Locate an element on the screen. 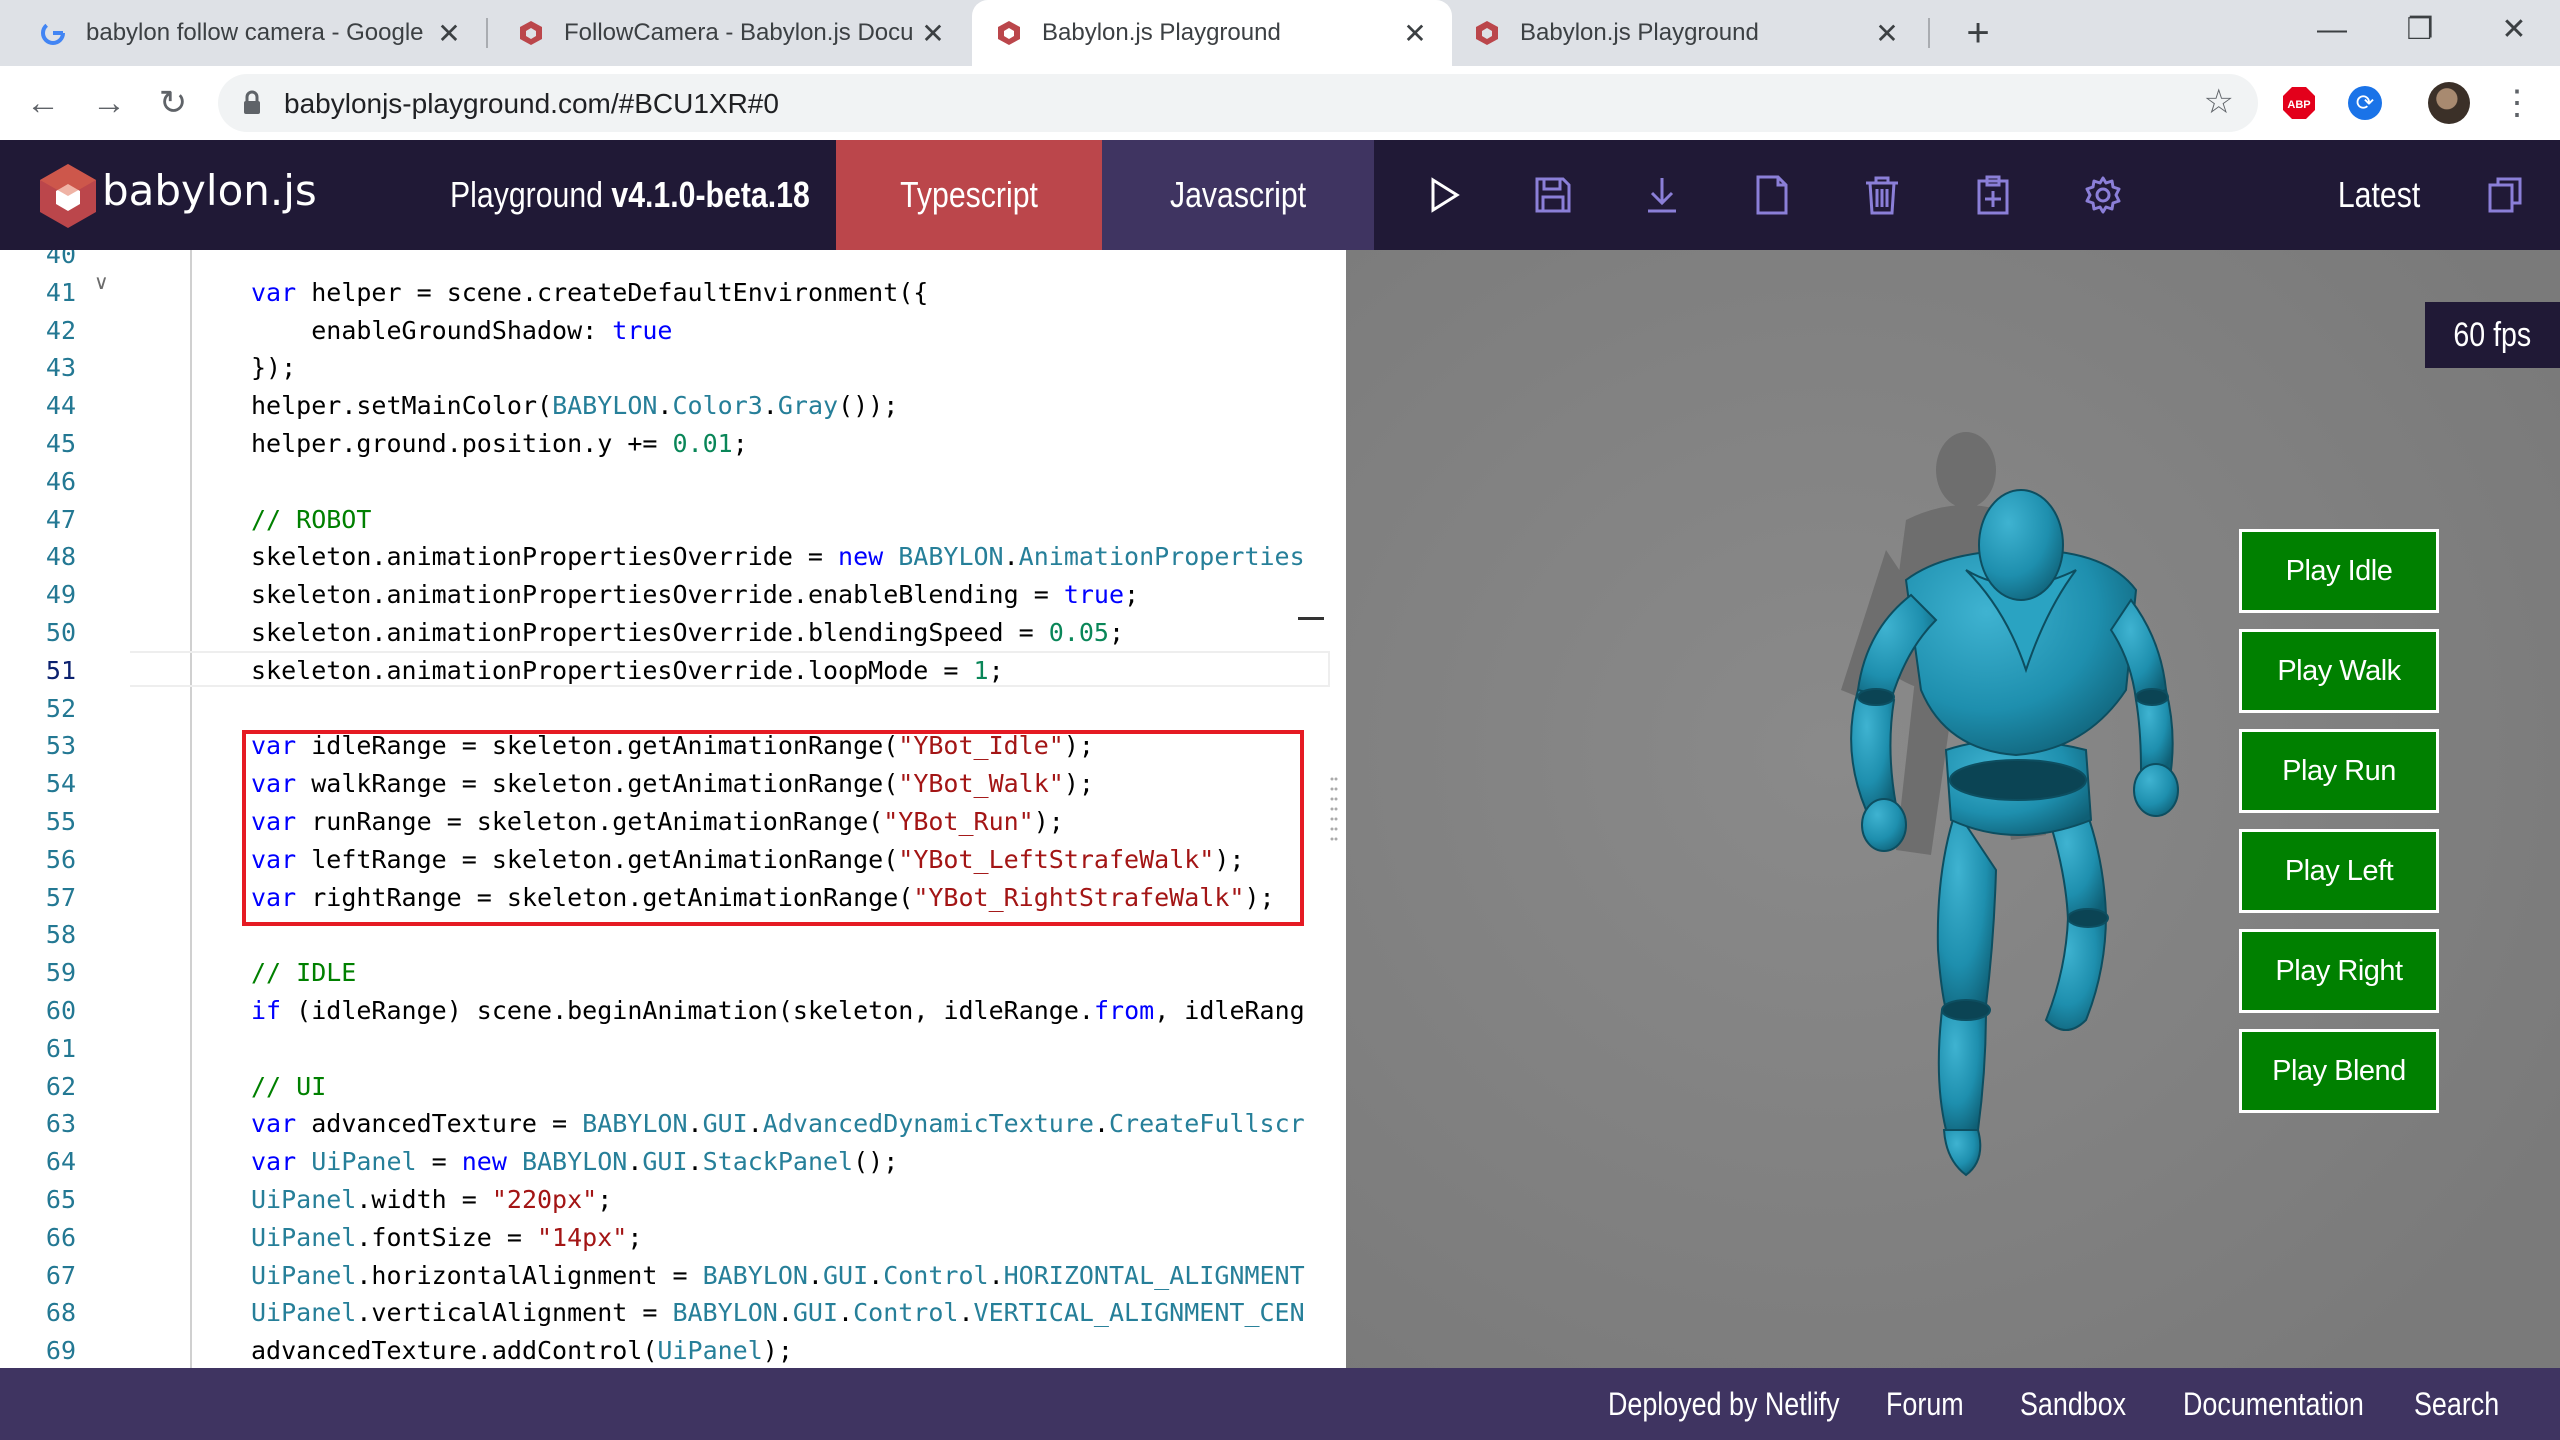 Image resolution: width=2560 pixels, height=1440 pixels. line-number: 65 is located at coordinates (60, 1199).